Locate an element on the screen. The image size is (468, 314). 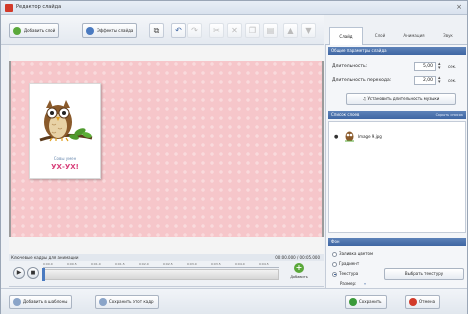
preview-bottom-margin is located at coordinates (166, 245).